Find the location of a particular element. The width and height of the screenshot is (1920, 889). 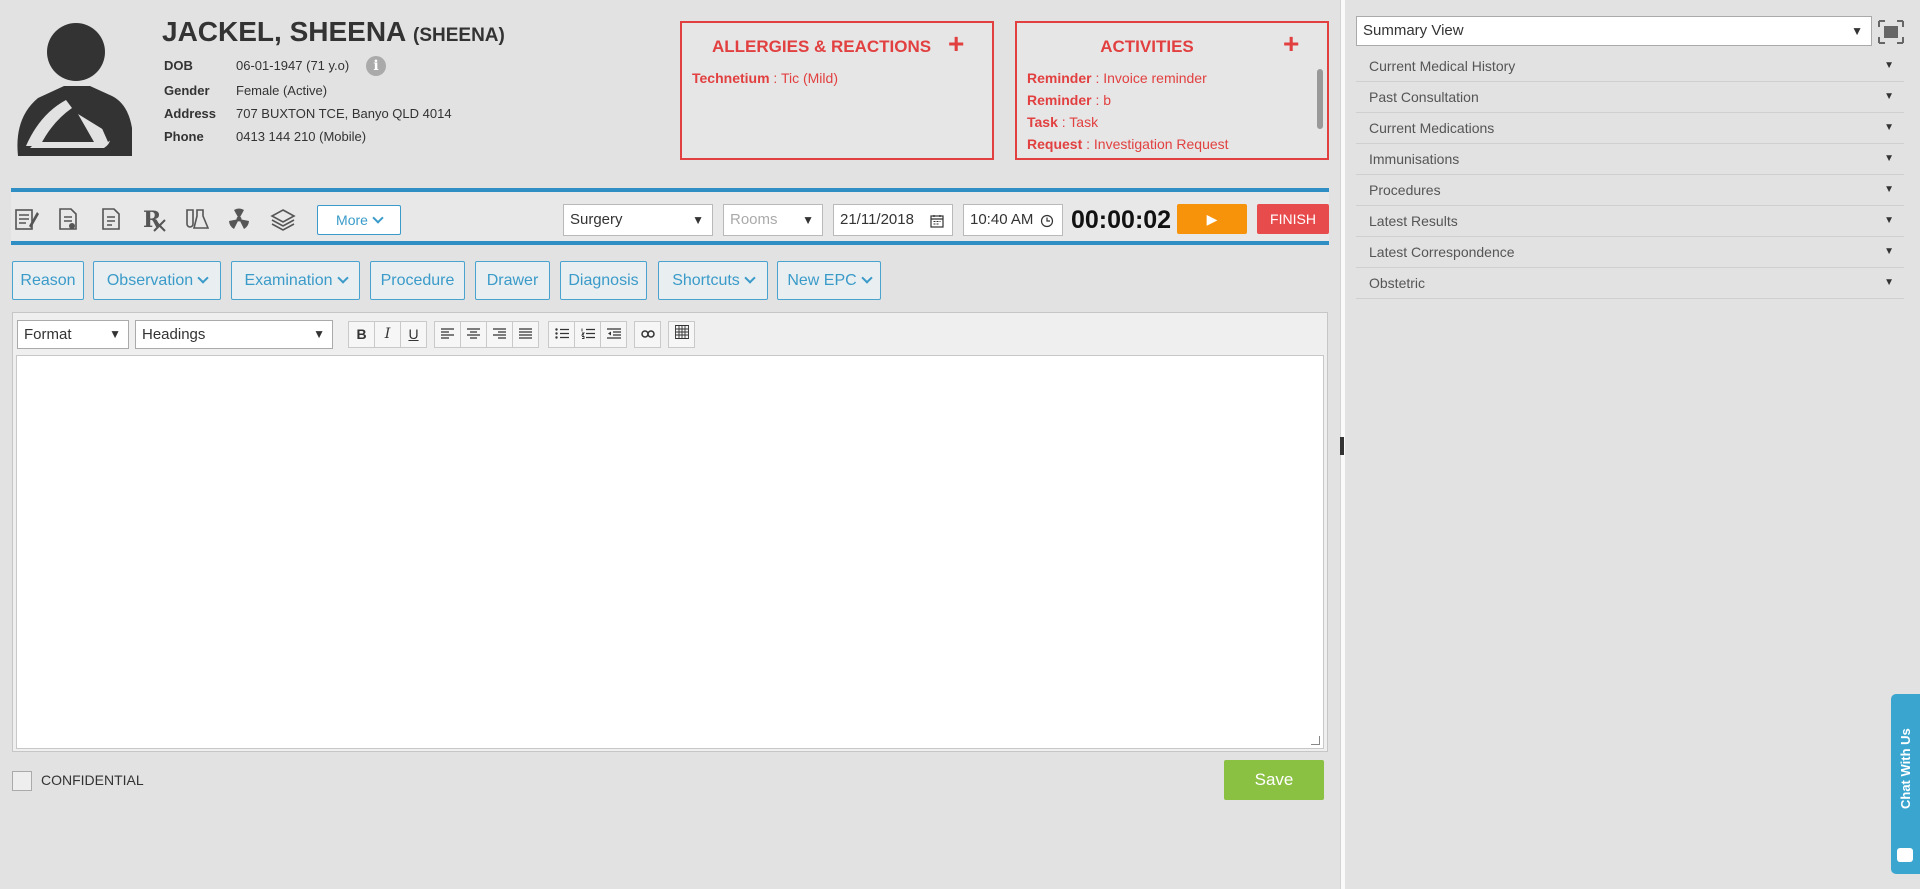

patient-preferred-name: (SHEENA) is located at coordinates (459, 35).